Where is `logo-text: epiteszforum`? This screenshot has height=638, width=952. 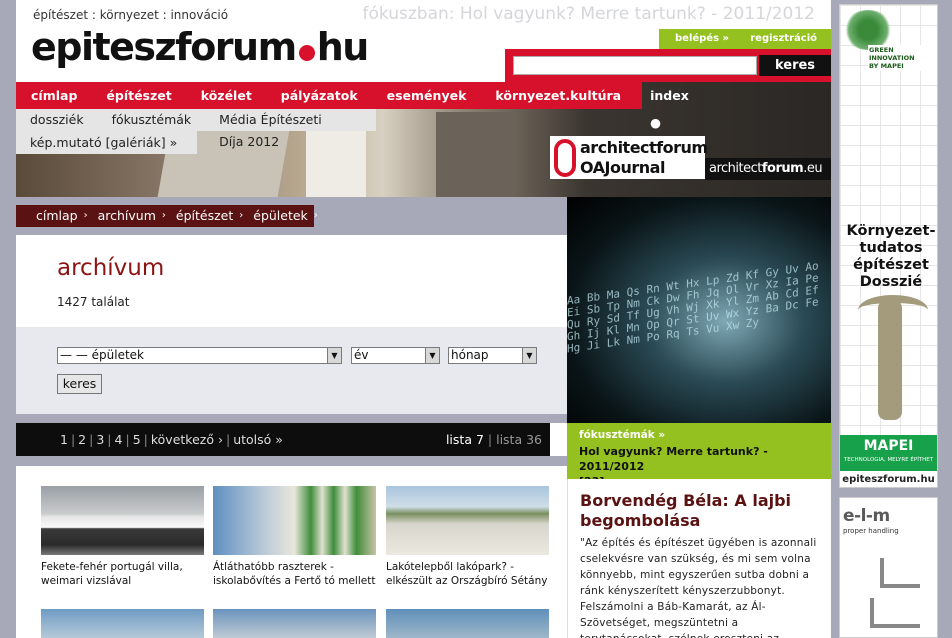 logo-text: epiteszforum is located at coordinates (164, 47).